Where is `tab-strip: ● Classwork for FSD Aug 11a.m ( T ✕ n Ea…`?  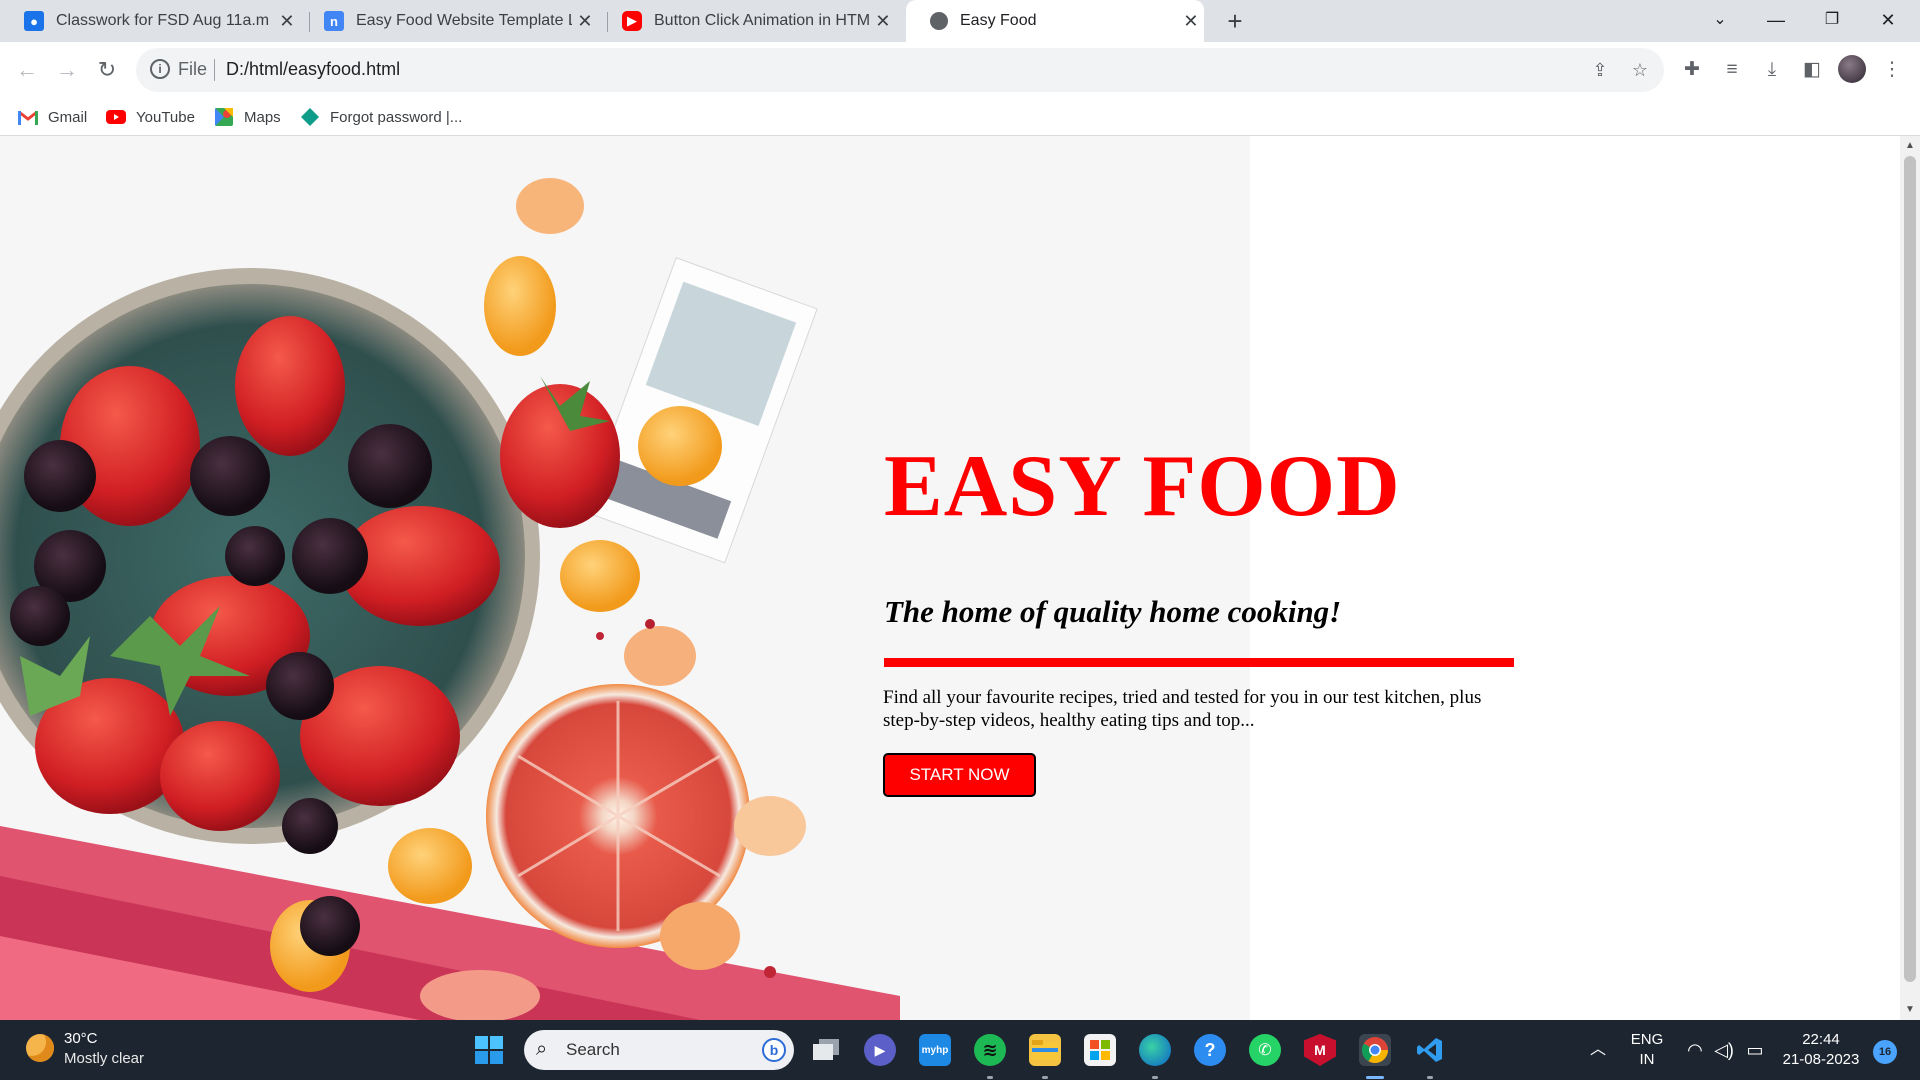 tab-strip: ● Classwork for FSD Aug 11a.m ( T ✕ n Ea… is located at coordinates (960, 21).